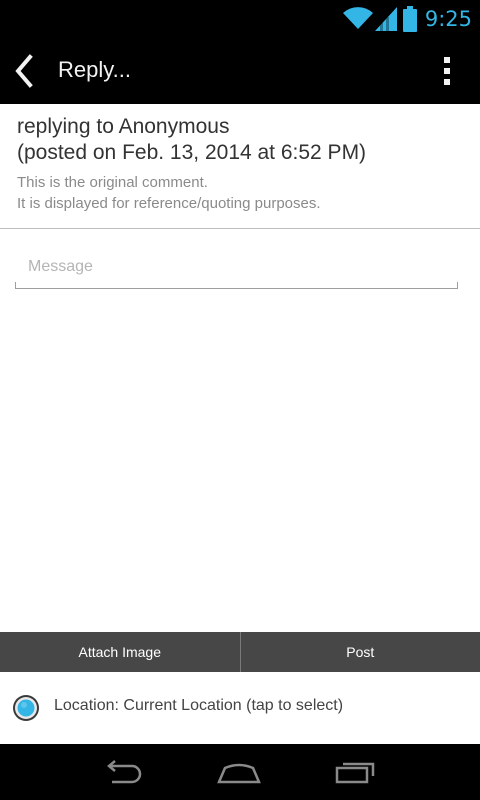 This screenshot has width=480, height=800. I want to click on original-comment-line-1: This is the original comment., so click(112, 182).